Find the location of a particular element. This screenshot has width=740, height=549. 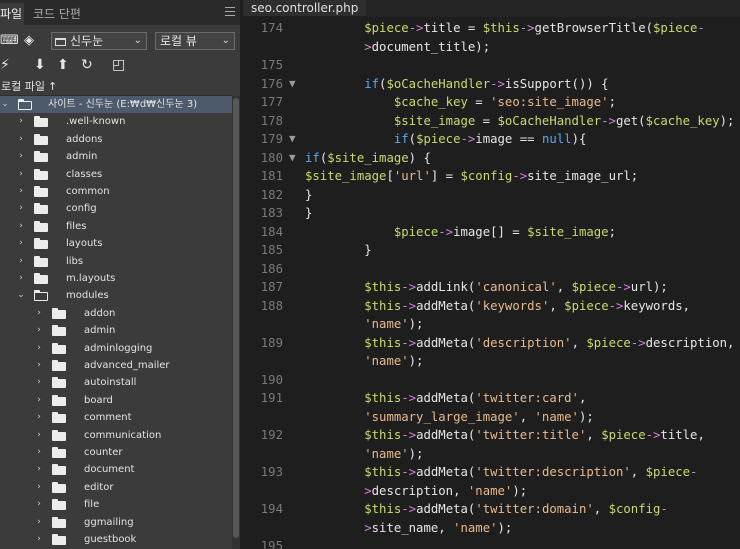

file-tree-label: advanced_mailer is located at coordinates (127, 365).